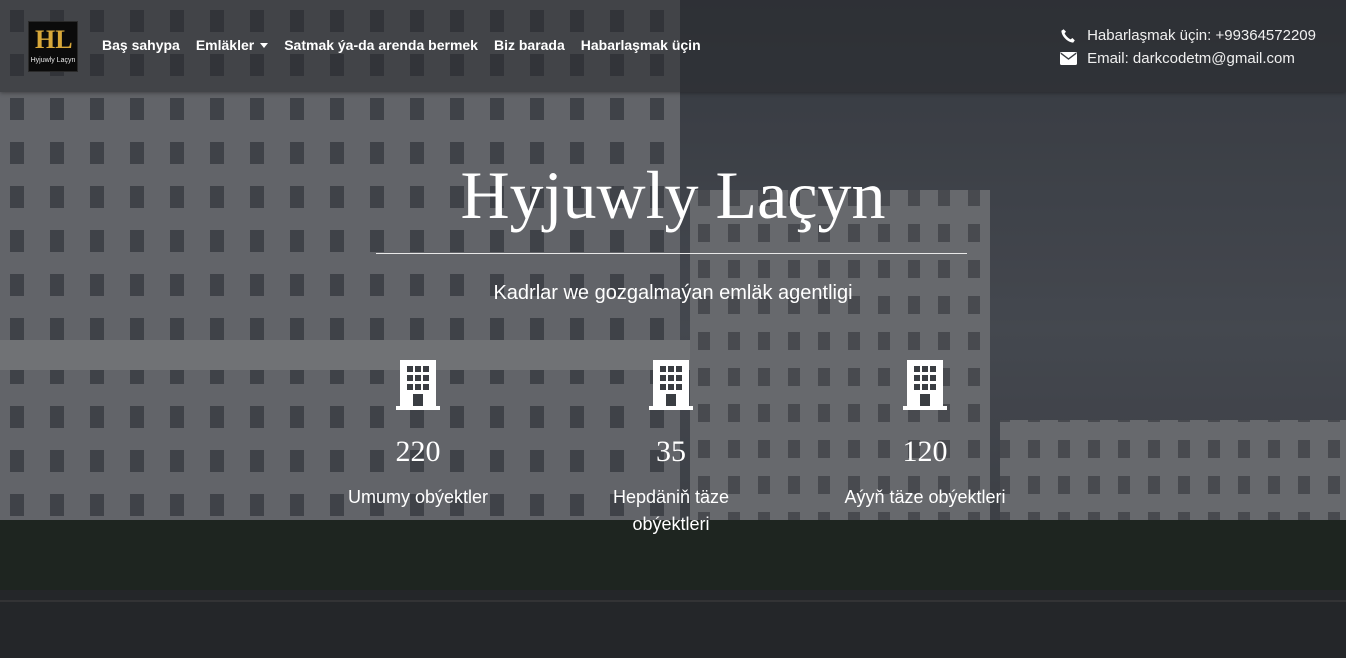 The image size is (1346, 658). Describe the element at coordinates (673, 293) in the screenshot. I see `page-subtitle: Kadrlar we gozgalmaýan emläk agentligi` at that location.